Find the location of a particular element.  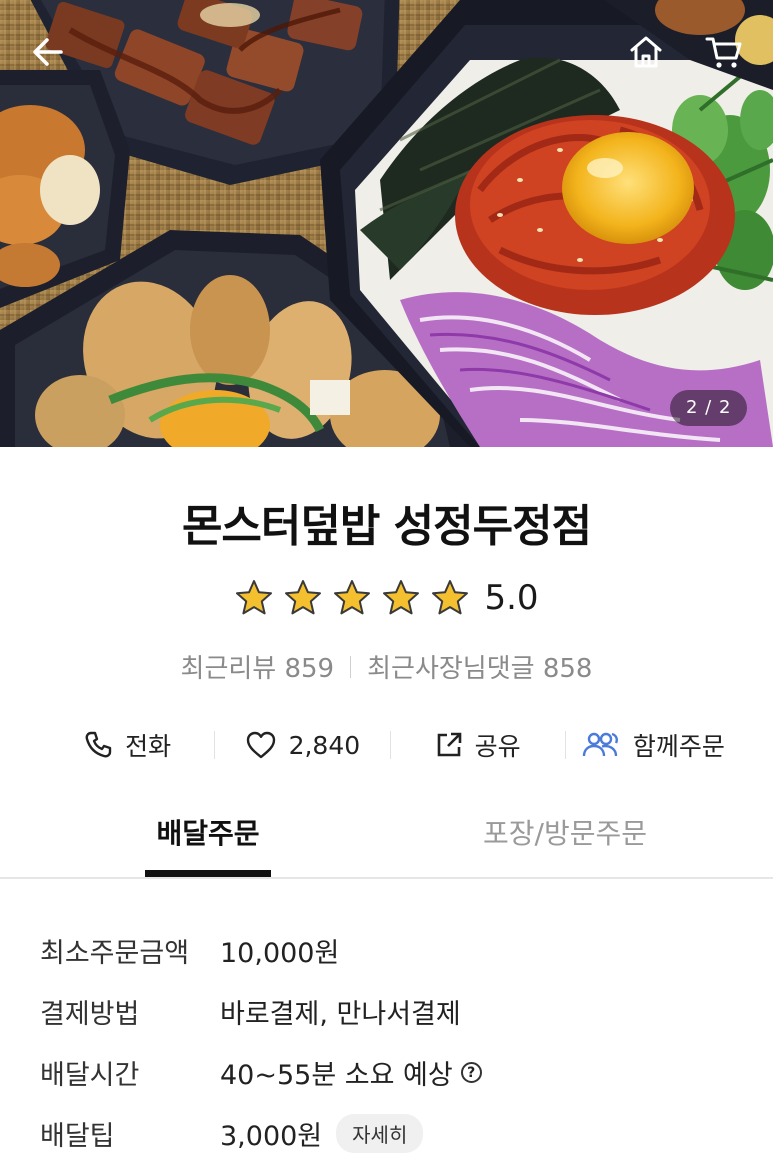

rating-value: 5.0 is located at coordinates (511, 598).